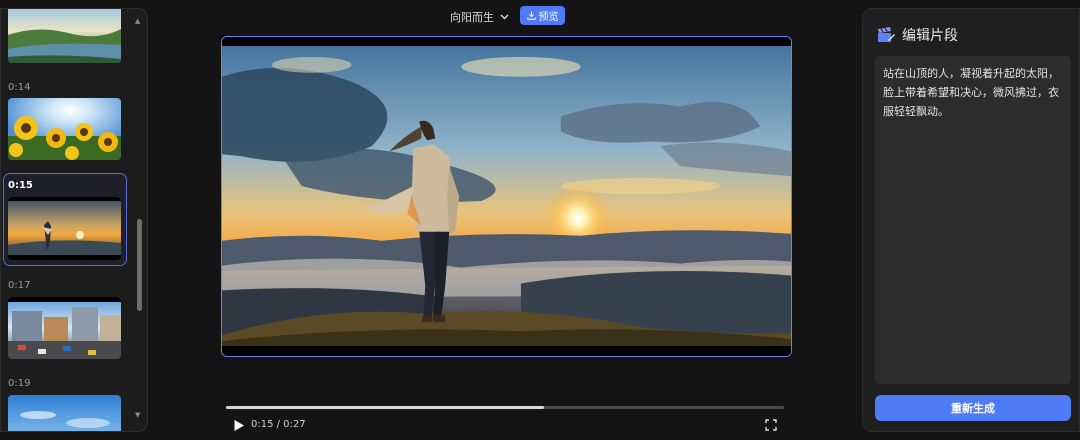  Describe the element at coordinates (886, 34) in the screenshot. I see `clapperboard-edit-icon` at that location.